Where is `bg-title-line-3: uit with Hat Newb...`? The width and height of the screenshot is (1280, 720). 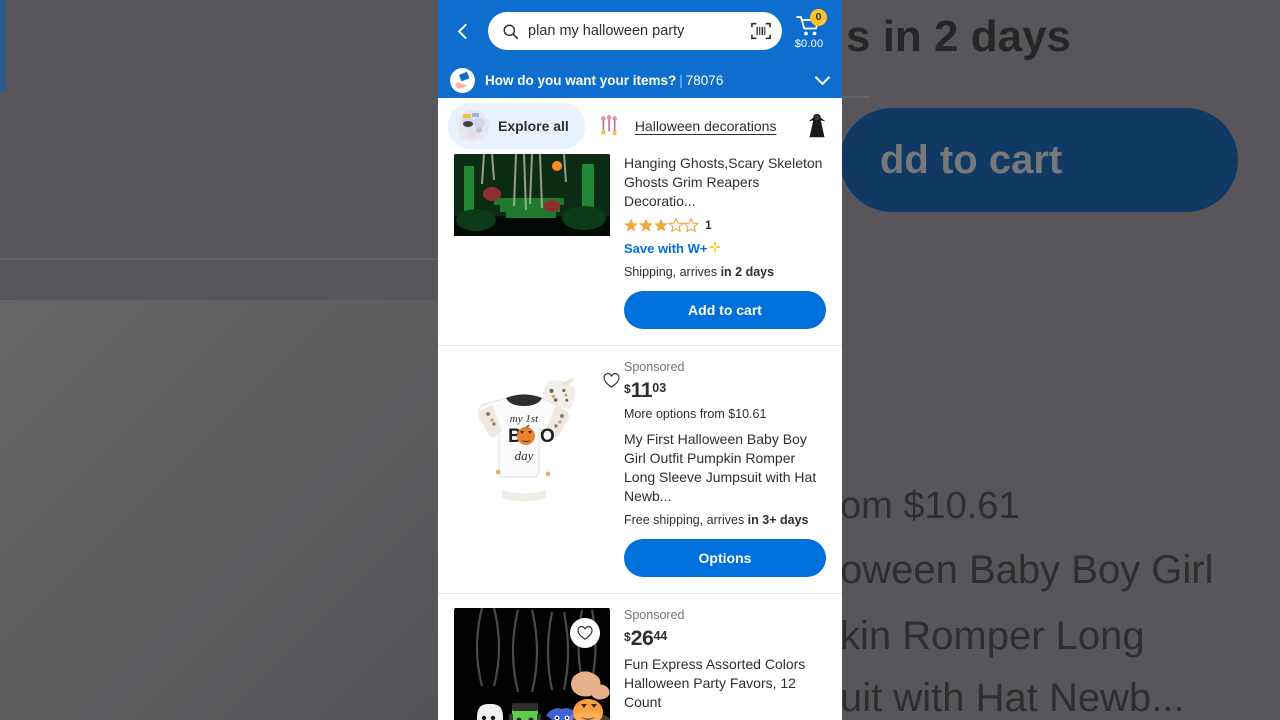
bg-title-line-3: uit with Hat Newb... is located at coordinates (1012, 698).